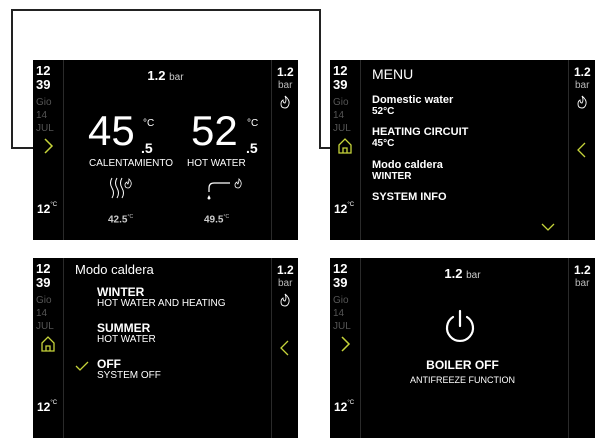  What do you see at coordinates (393, 74) in the screenshot?
I see `menu-title: MENU` at bounding box center [393, 74].